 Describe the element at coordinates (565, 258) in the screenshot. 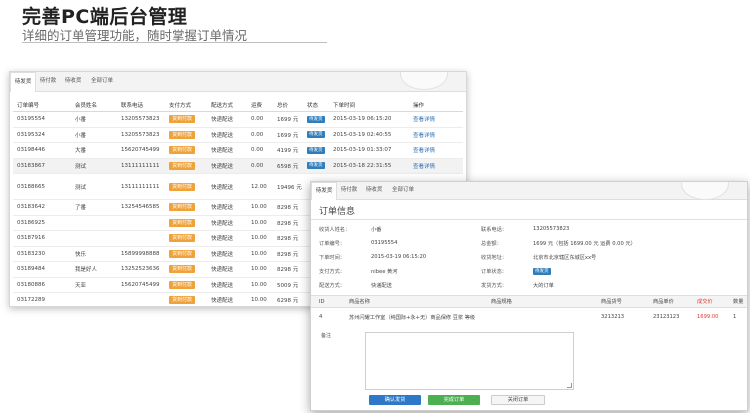

I see `field-value: 北京市北京辖区东城区xx号` at that location.